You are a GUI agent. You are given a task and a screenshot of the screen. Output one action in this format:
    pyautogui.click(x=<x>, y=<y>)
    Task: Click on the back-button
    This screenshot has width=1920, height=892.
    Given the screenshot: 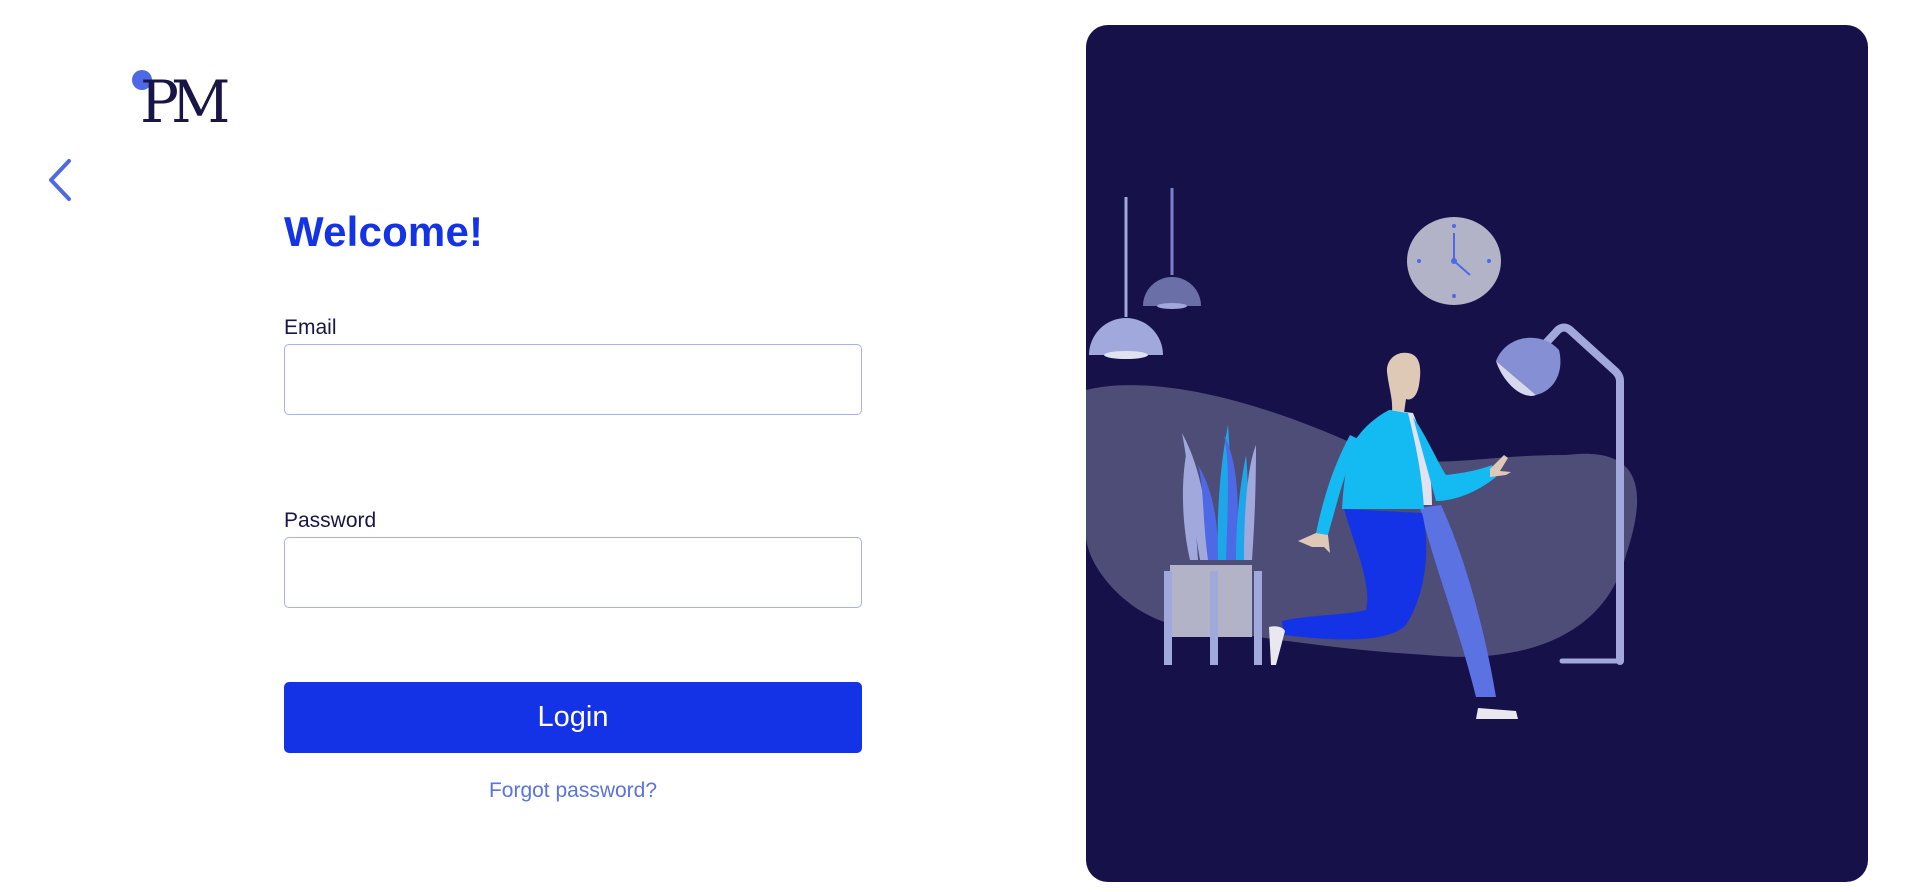 What is the action you would take?
    pyautogui.click(x=60, y=180)
    